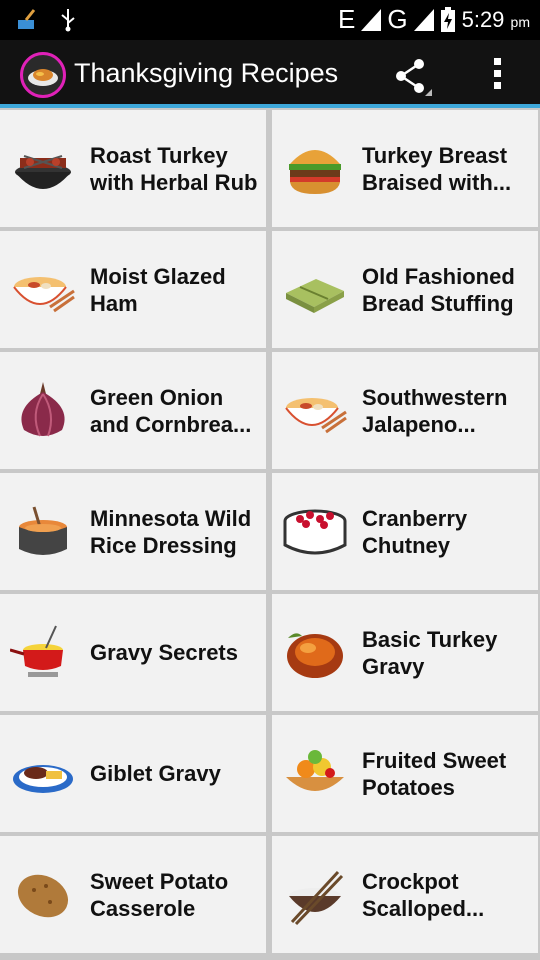 Image resolution: width=540 pixels, height=960 pixels. I want to click on recipe-name: Basic Turkey Gravy, so click(430, 652).